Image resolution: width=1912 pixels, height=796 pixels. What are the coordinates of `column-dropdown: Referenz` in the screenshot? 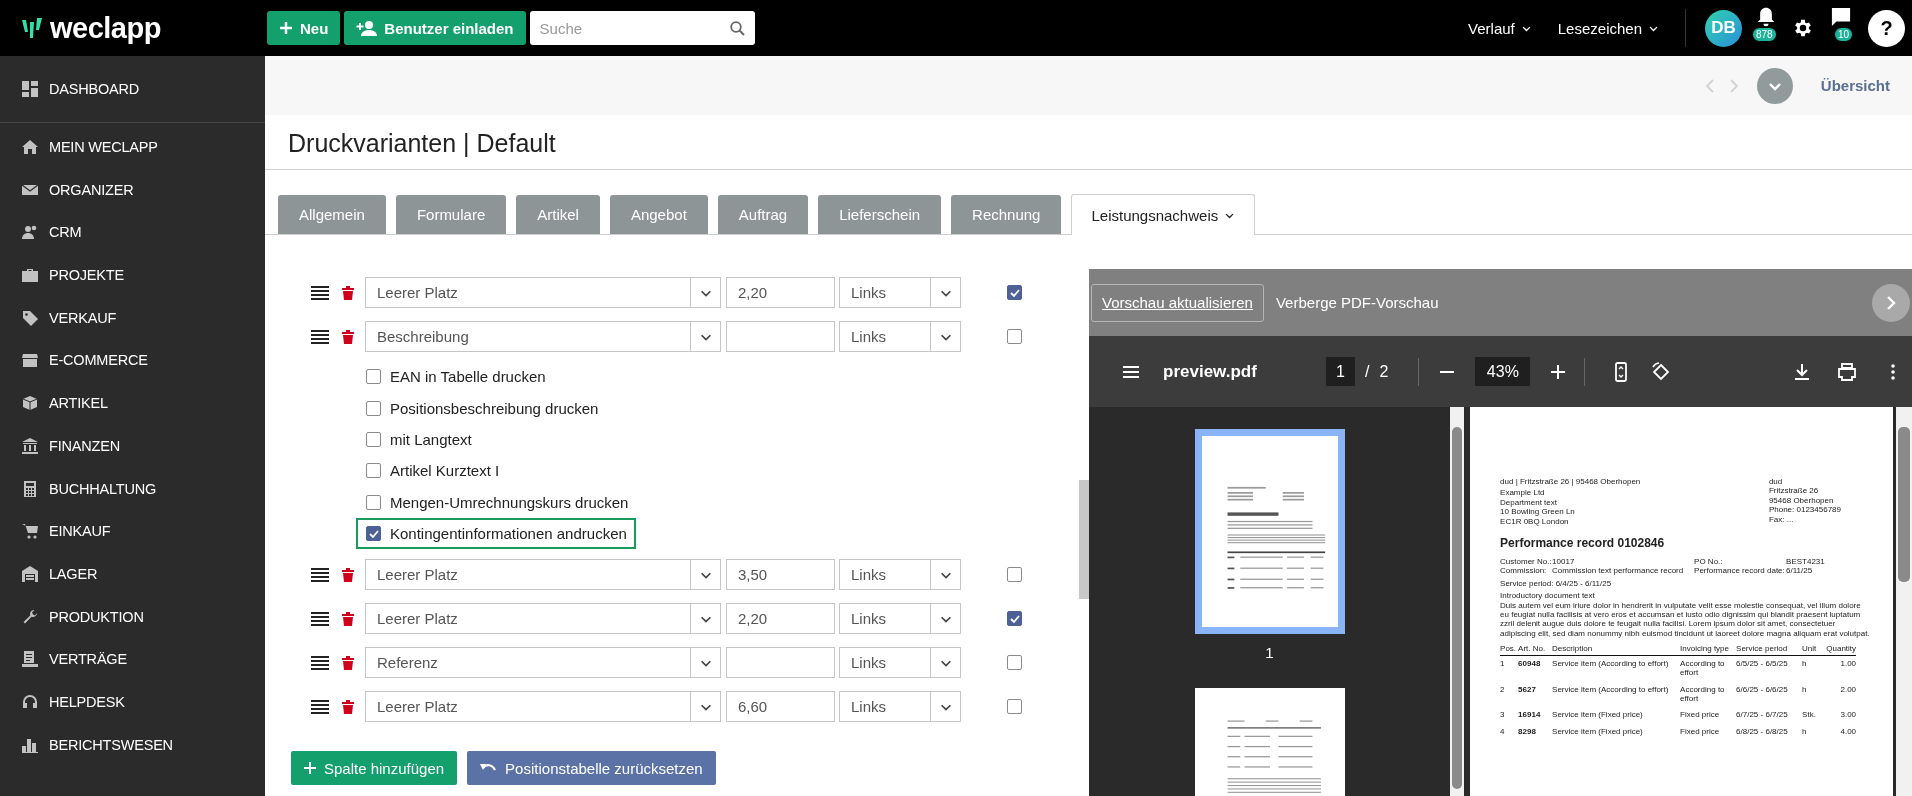 It's located at (543, 663).